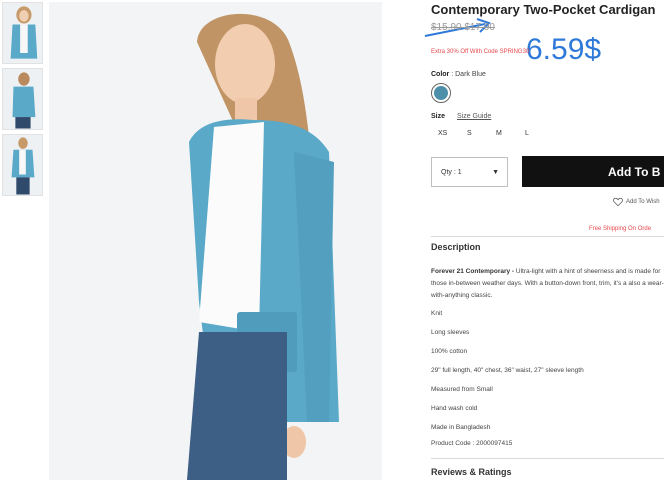 The image size is (664, 482). I want to click on spec-item: Made in Bangladesh, so click(461, 427).